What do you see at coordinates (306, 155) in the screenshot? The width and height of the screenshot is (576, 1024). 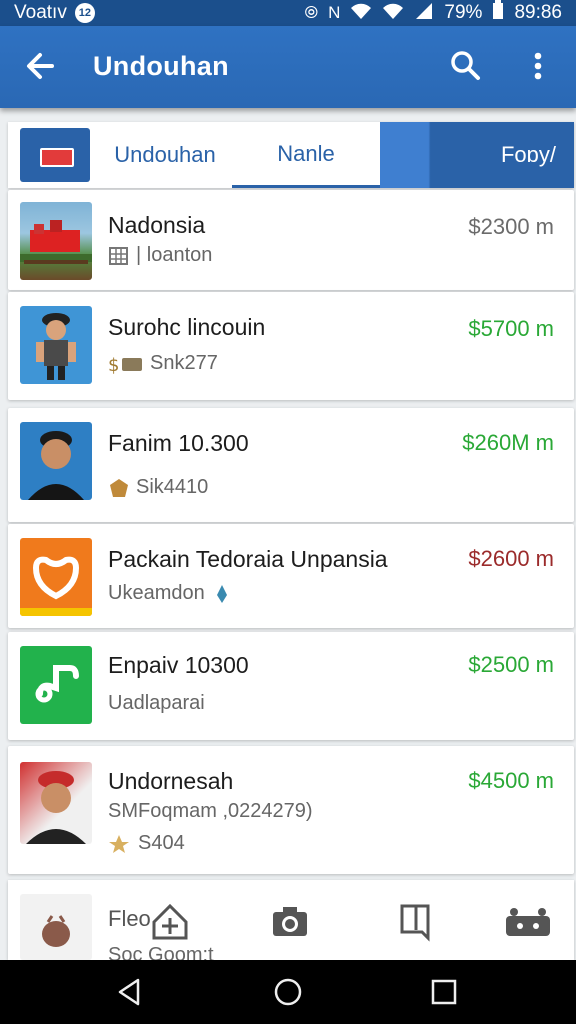 I see `tab-nanle: Nanle` at bounding box center [306, 155].